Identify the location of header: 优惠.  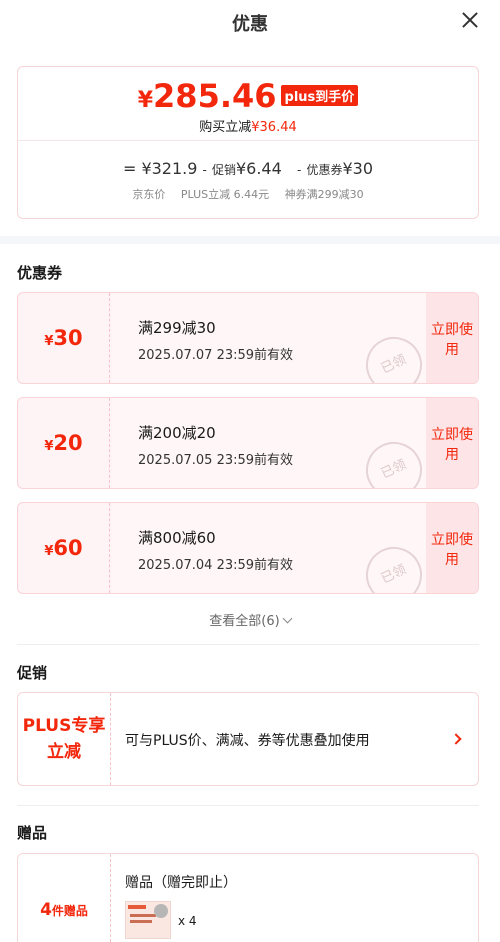
(250, 23).